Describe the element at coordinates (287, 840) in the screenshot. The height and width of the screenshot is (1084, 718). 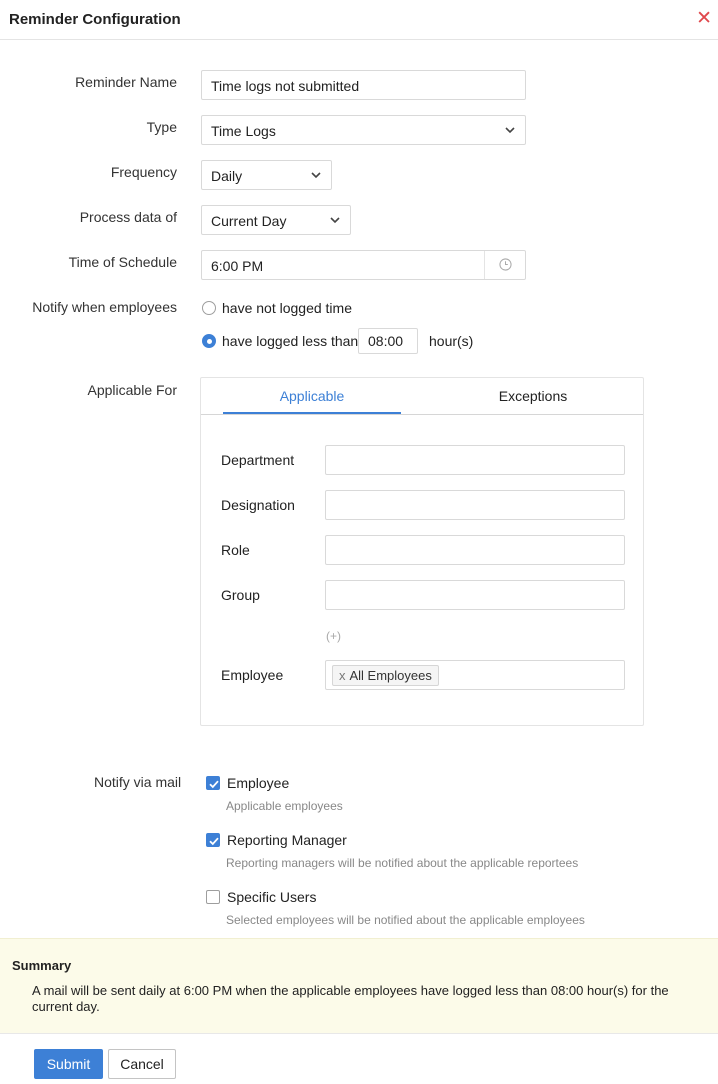
I see `reporting-manager-checkbox-label: Reporting Manager` at that location.